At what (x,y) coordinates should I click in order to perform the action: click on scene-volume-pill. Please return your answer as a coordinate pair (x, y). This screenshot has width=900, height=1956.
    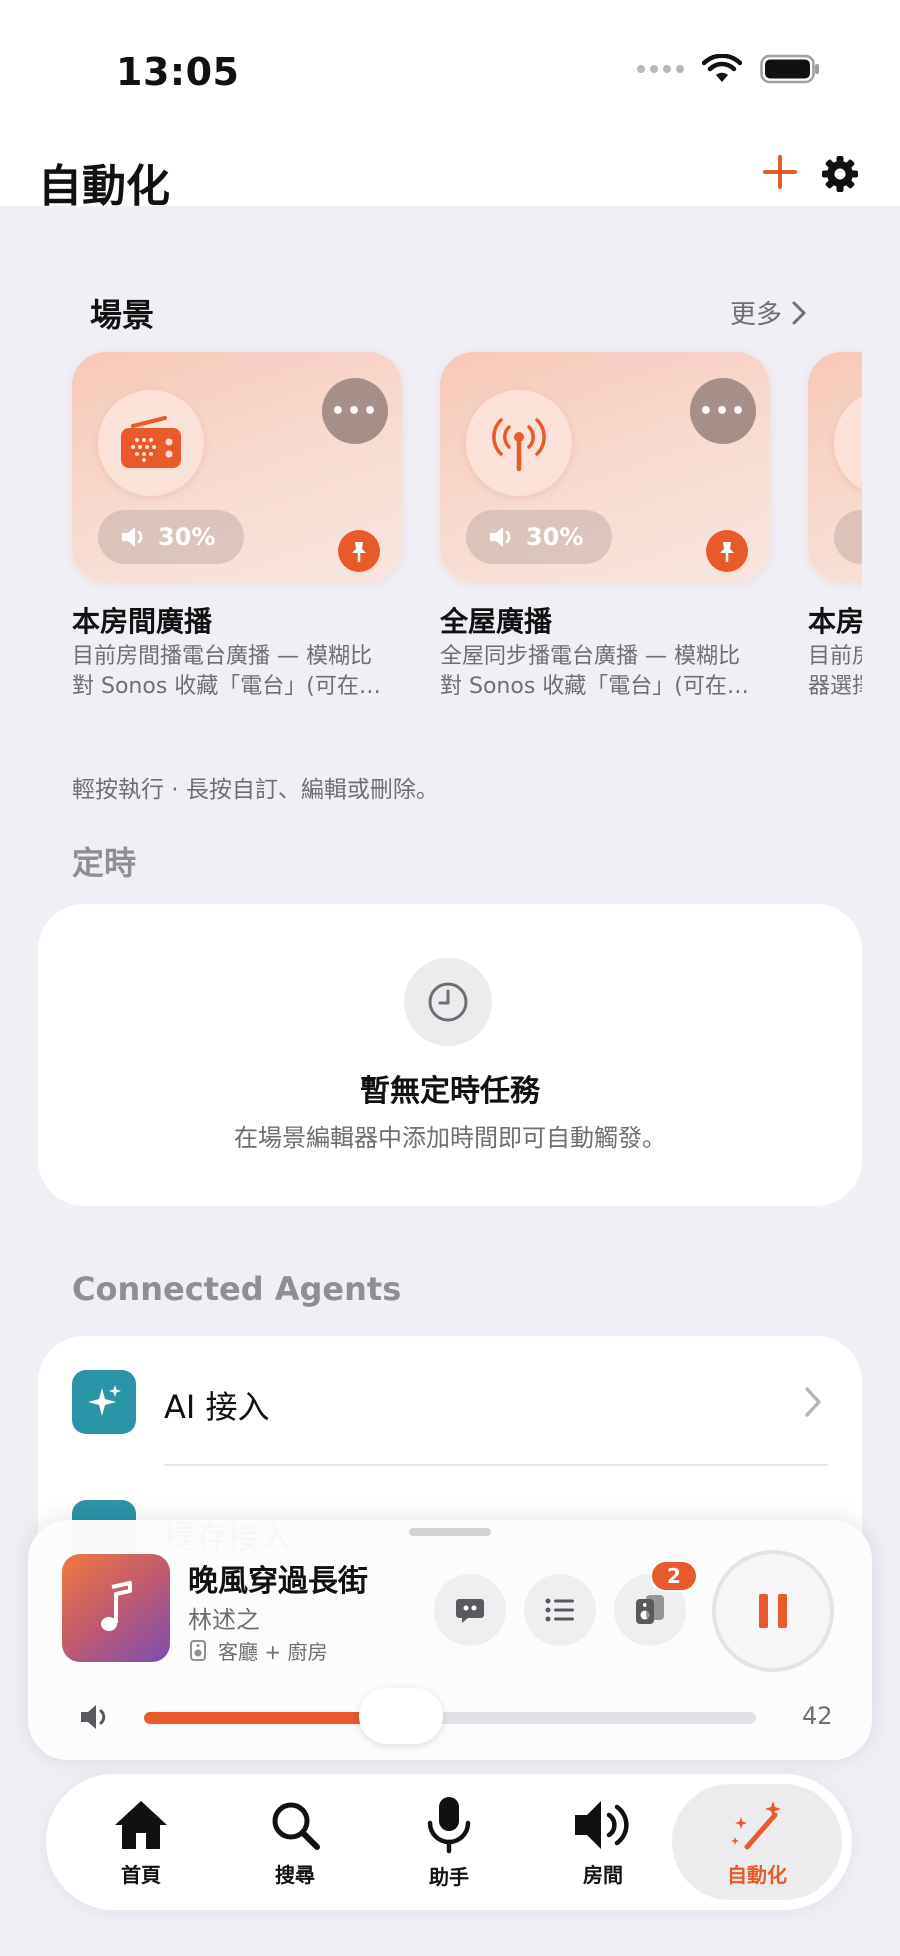
    Looking at the image, I should click on (848, 537).